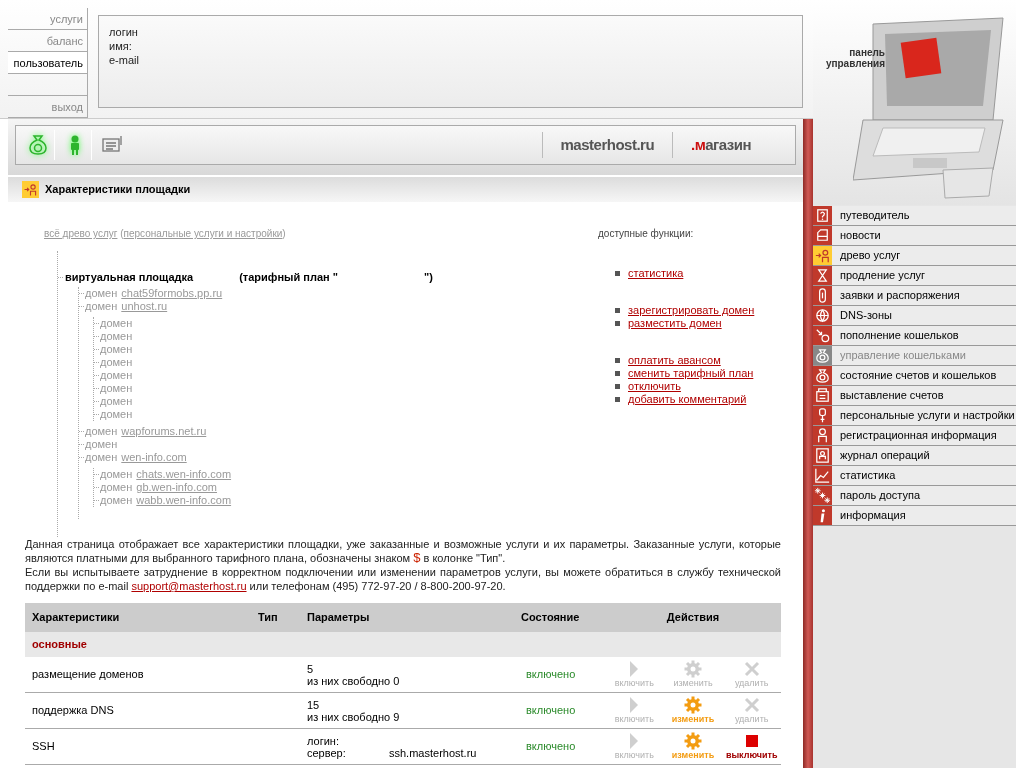 The width and height of the screenshot is (1024, 768). I want to click on table-cell-text: размещение доменов, so click(88, 675).